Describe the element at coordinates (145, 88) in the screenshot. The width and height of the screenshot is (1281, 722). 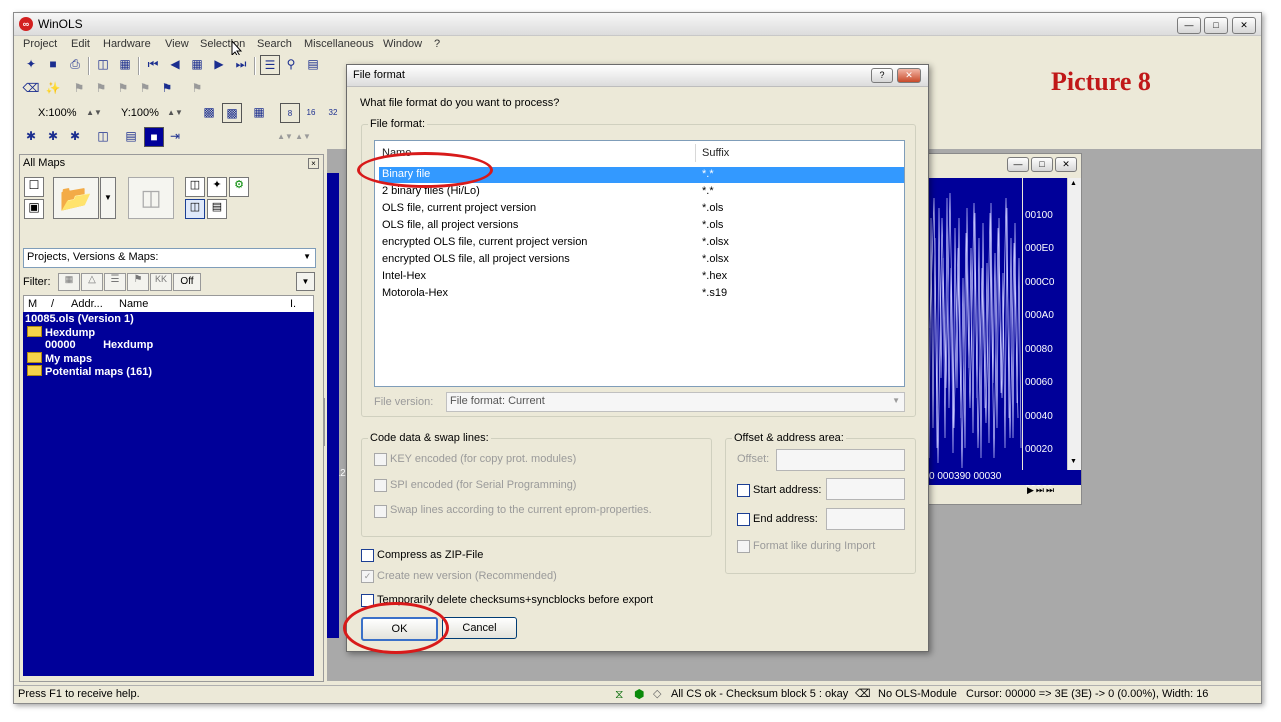
I see `map-tool-4-icon: ⚑` at that location.